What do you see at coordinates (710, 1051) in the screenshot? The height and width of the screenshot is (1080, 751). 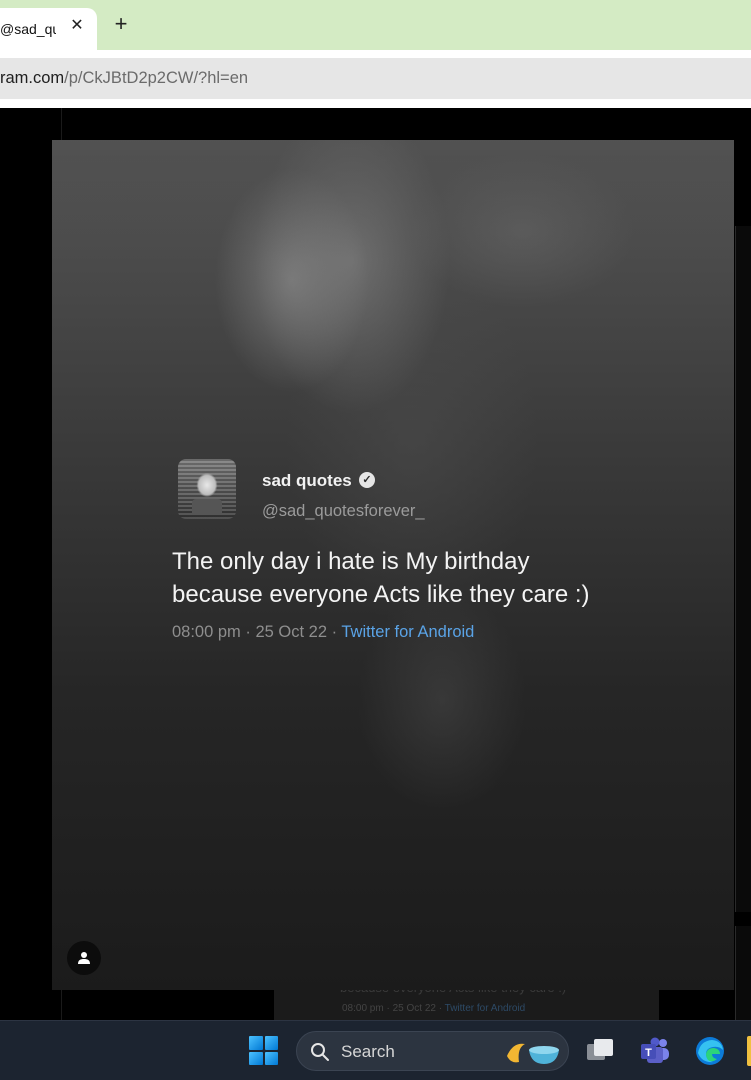 I see `edge-icon` at bounding box center [710, 1051].